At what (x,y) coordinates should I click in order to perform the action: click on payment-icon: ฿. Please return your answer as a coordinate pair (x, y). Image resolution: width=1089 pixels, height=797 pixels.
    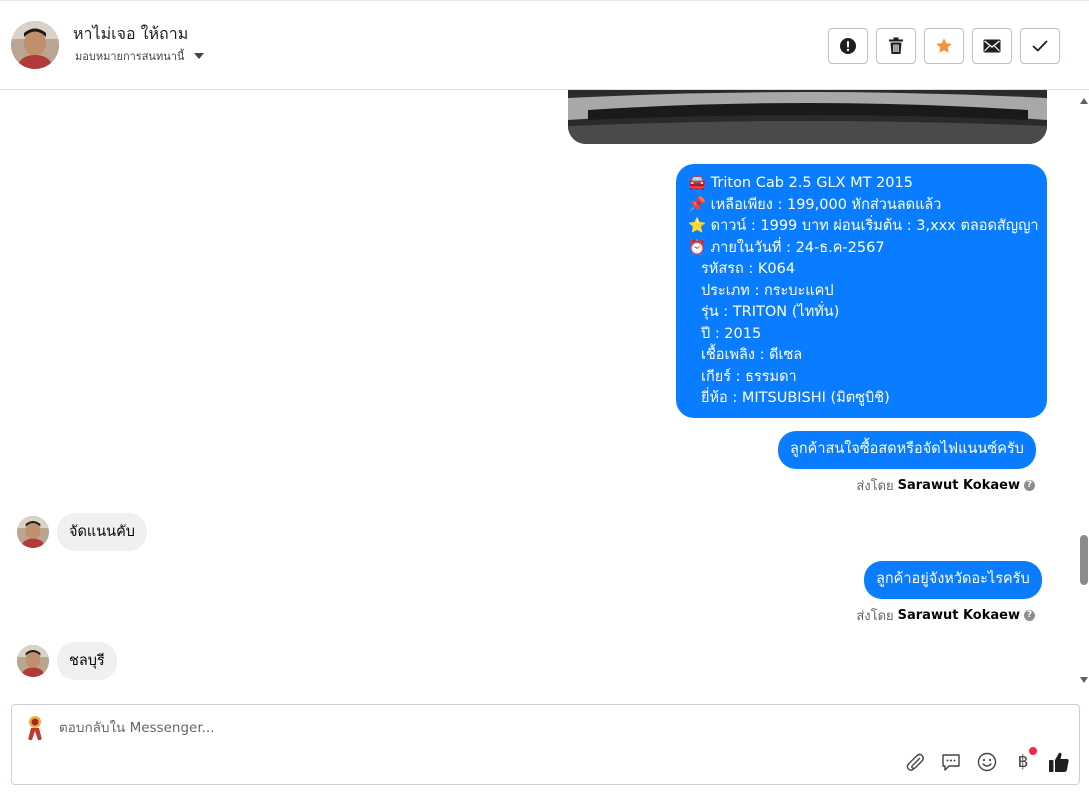
    Looking at the image, I should click on (1023, 762).